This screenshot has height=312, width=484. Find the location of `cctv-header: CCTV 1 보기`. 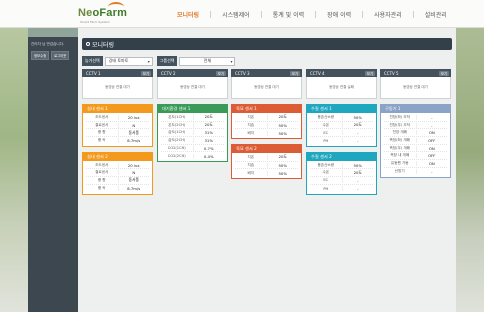

cctv-header: CCTV 1 보기 is located at coordinates (117, 73).